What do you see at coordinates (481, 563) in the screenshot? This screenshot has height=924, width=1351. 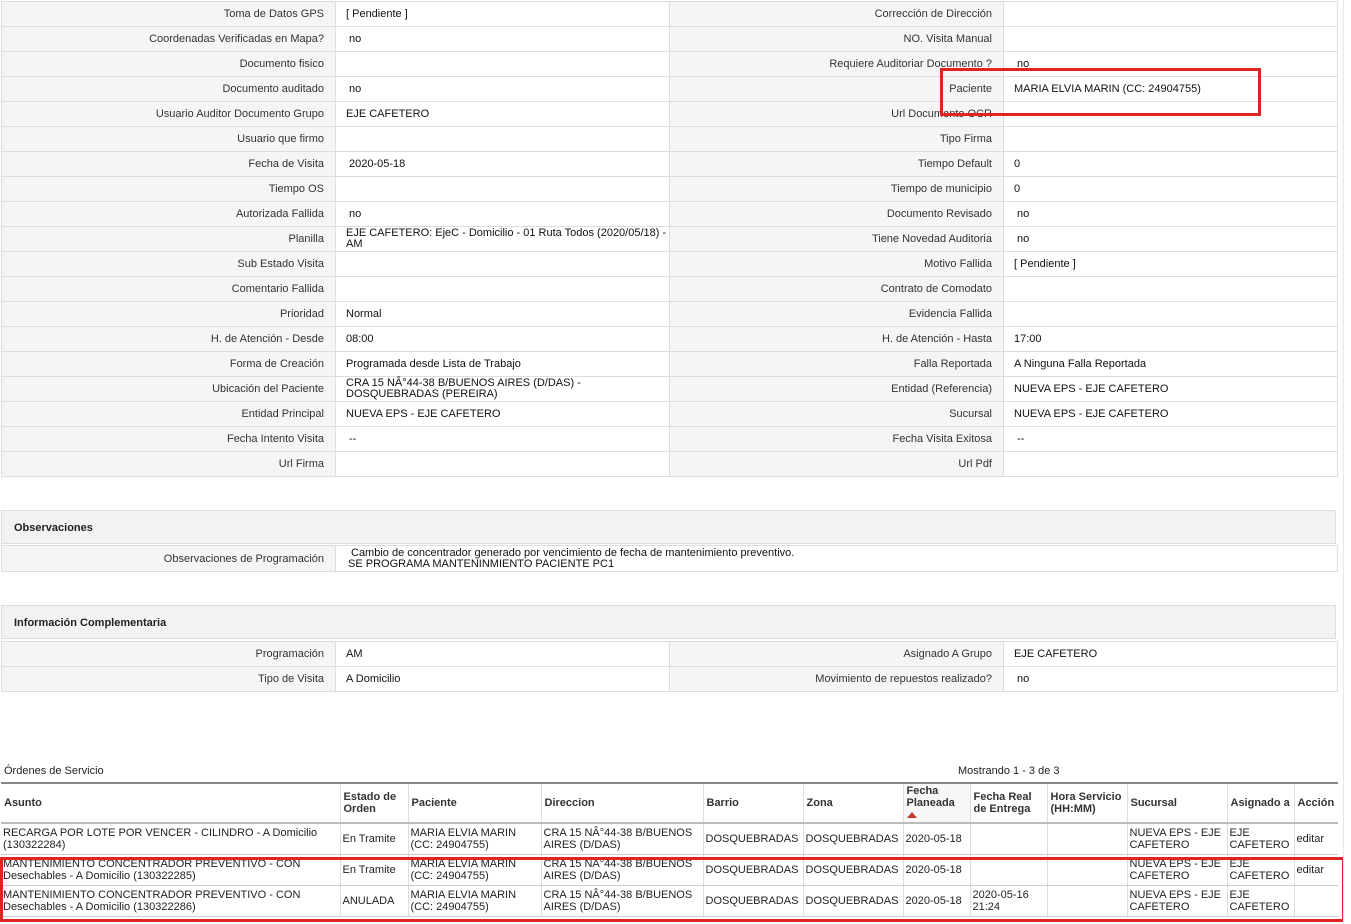 I see `observaciones-line-2: SE PROGRAMA MANTENINMIENTO PACIENTE PC1` at bounding box center [481, 563].